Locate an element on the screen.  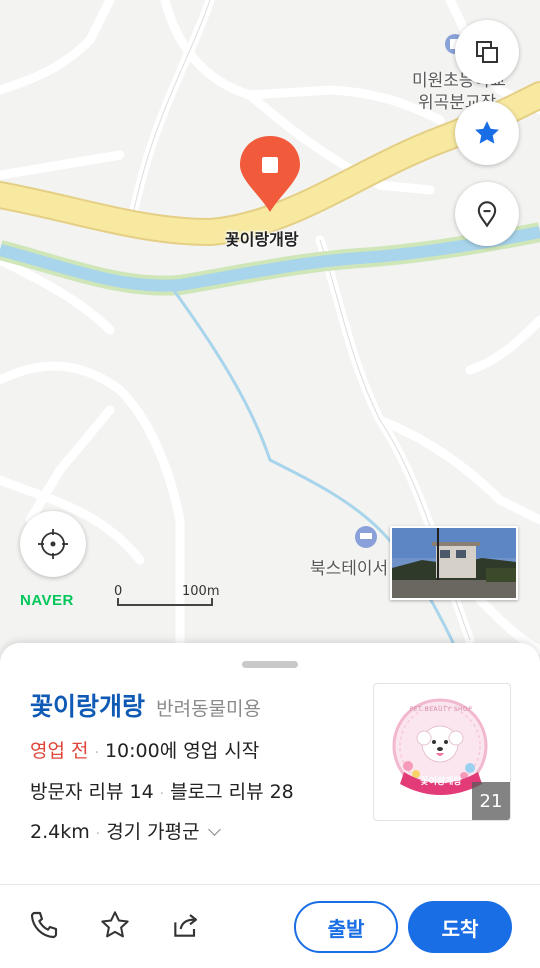
layers-button is located at coordinates (487, 52).